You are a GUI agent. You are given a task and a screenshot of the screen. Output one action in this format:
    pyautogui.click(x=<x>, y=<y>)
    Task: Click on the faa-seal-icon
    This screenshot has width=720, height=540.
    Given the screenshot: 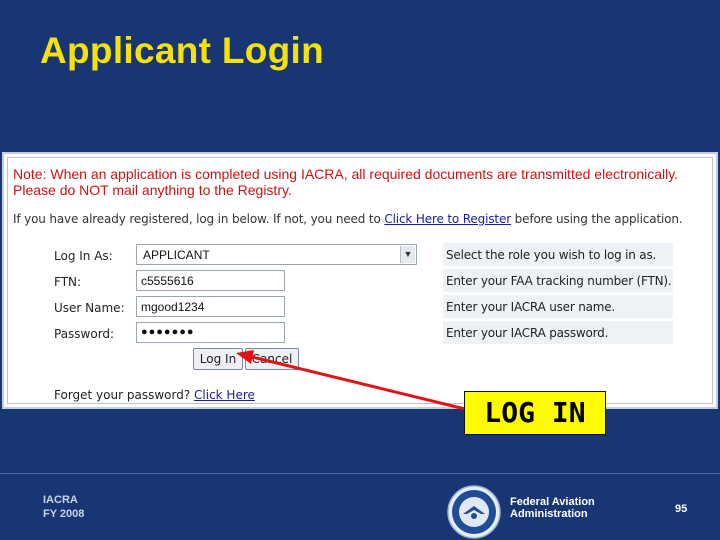 What is the action you would take?
    pyautogui.click(x=474, y=512)
    